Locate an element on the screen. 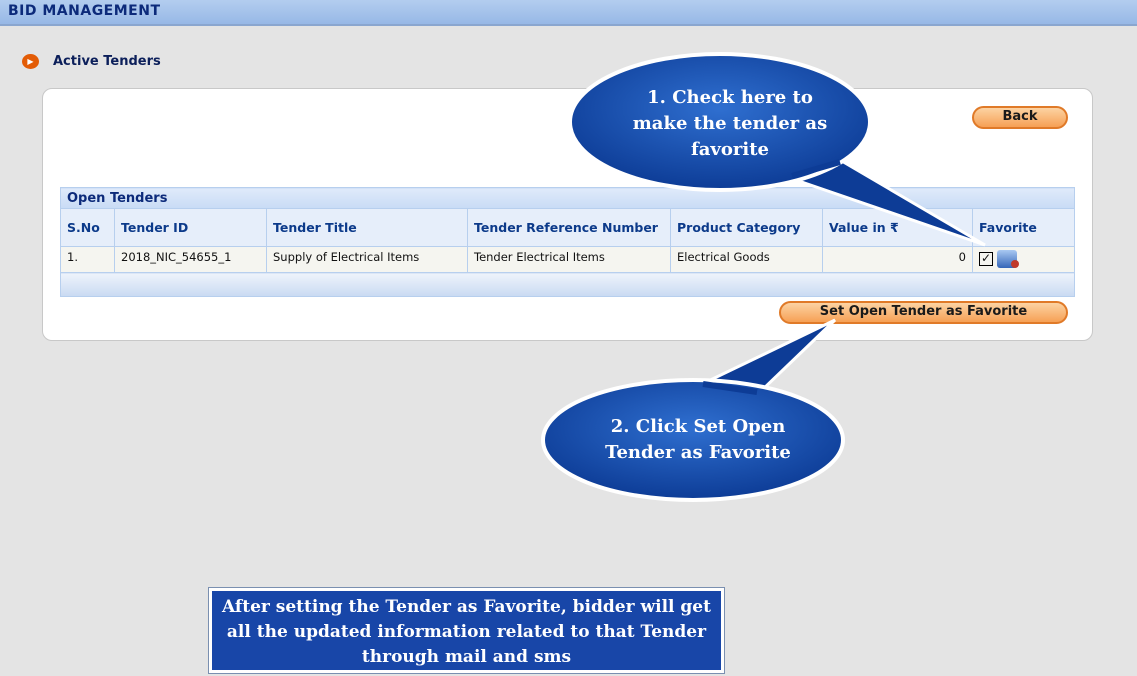 The width and height of the screenshot is (1137, 676). callout-2-bubble is located at coordinates (693, 410).